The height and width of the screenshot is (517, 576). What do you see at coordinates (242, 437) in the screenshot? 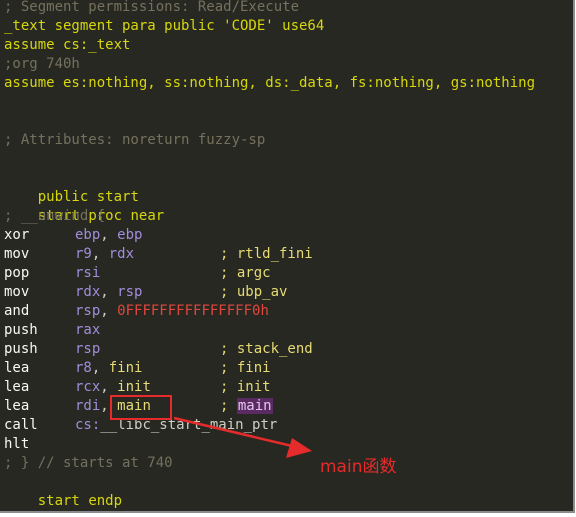
I see `annotation-arrow-icon` at bounding box center [242, 437].